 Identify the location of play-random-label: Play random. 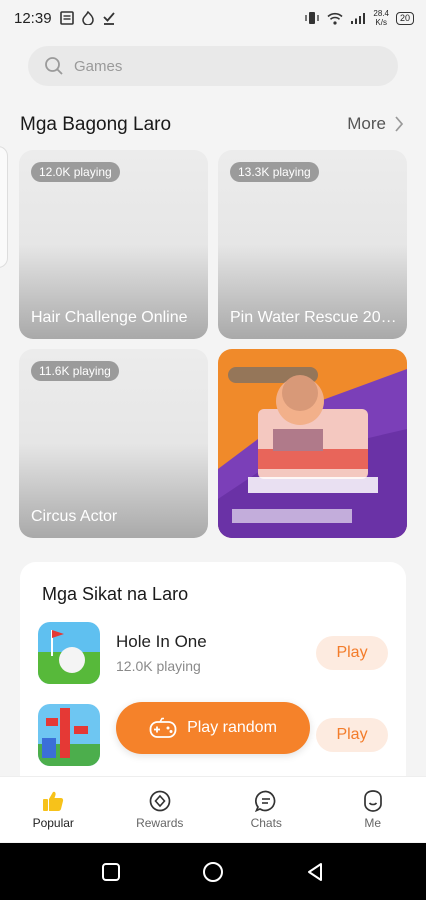
(232, 727).